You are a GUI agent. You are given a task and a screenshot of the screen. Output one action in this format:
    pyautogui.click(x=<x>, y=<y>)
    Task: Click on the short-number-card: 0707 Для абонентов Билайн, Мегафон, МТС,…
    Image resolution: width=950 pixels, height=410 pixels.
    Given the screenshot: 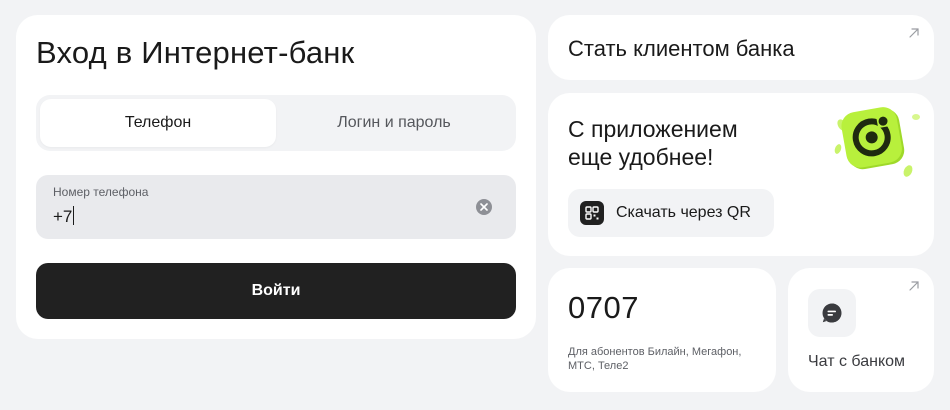 What is the action you would take?
    pyautogui.click(x=662, y=330)
    